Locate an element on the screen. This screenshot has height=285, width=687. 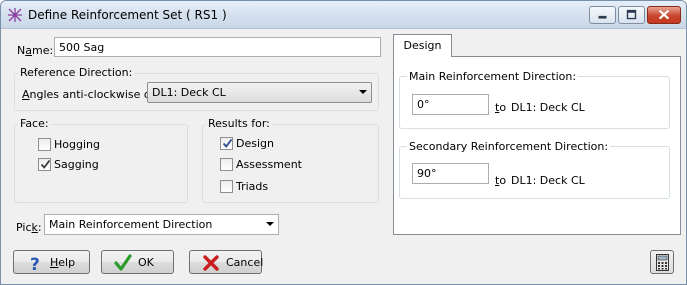
sagging-checkbox is located at coordinates (44, 164).